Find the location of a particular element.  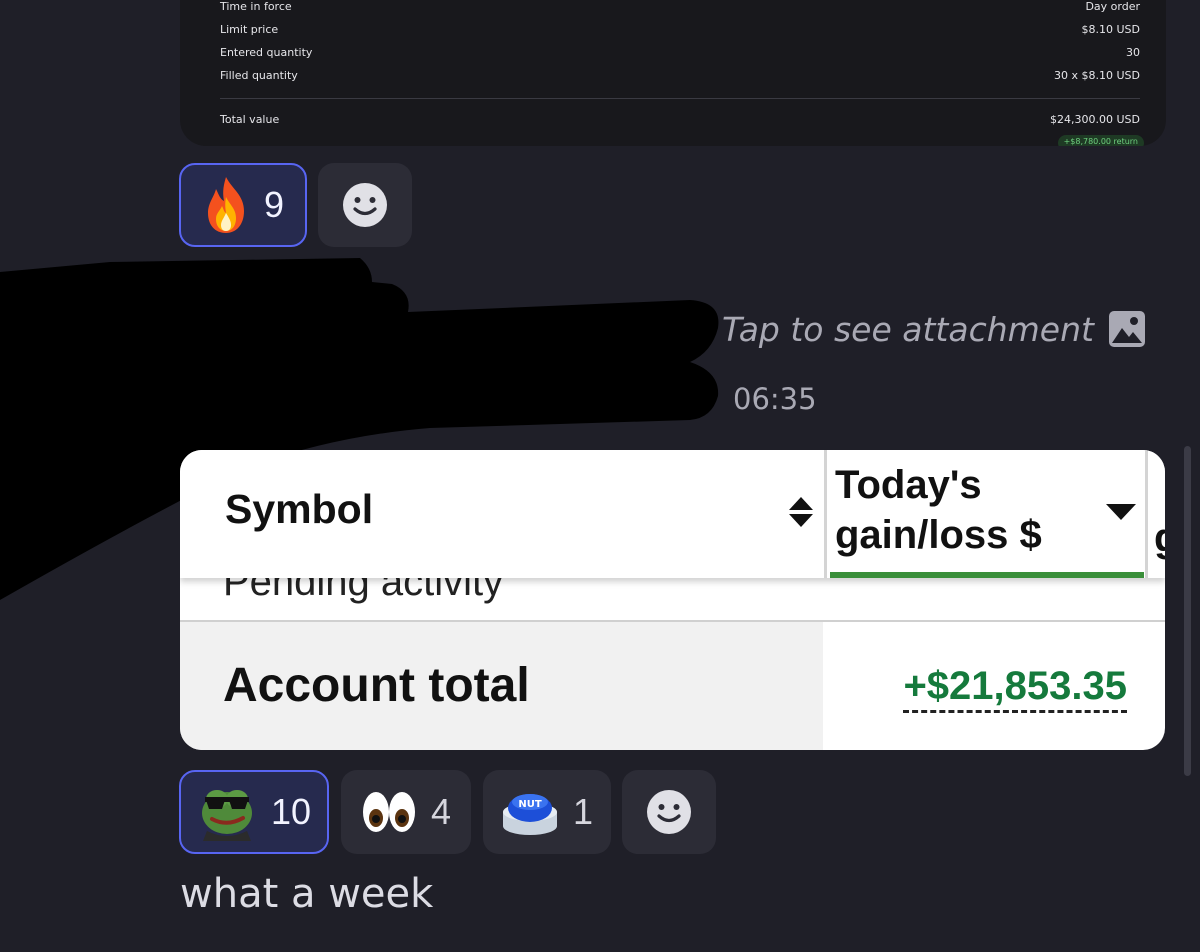

reaction-eyes: 4 is located at coordinates (406, 812).